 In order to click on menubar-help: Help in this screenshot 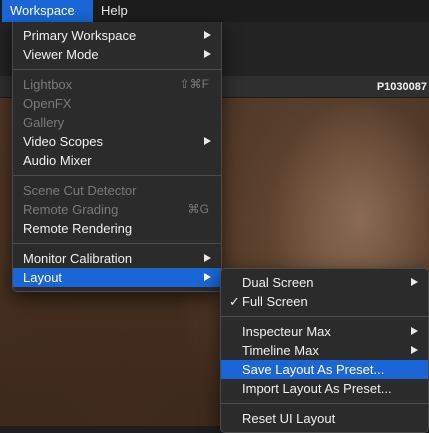, I will do `click(115, 11)`.